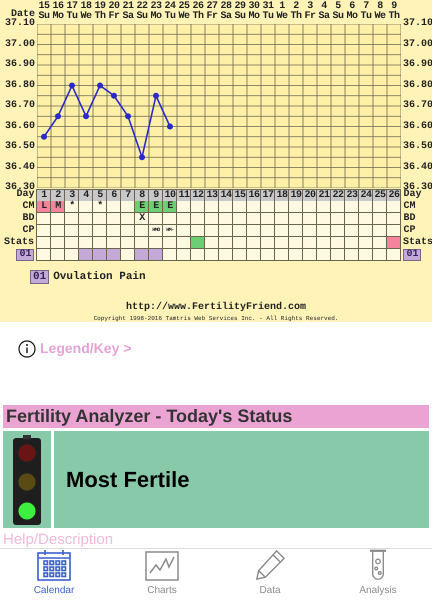  Describe the element at coordinates (28, 219) in the screenshot. I see `row-label: BD` at that location.